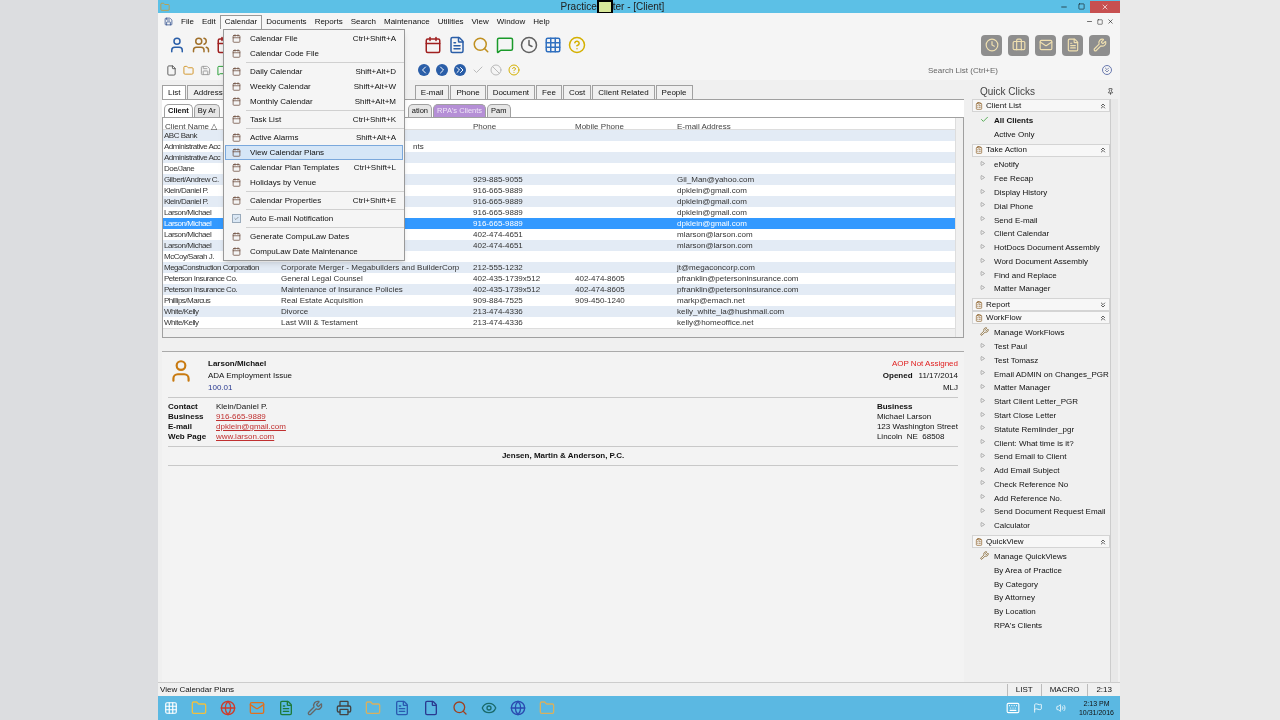  What do you see at coordinates (450, 21) in the screenshot?
I see `menu-item: Utilities` at bounding box center [450, 21].